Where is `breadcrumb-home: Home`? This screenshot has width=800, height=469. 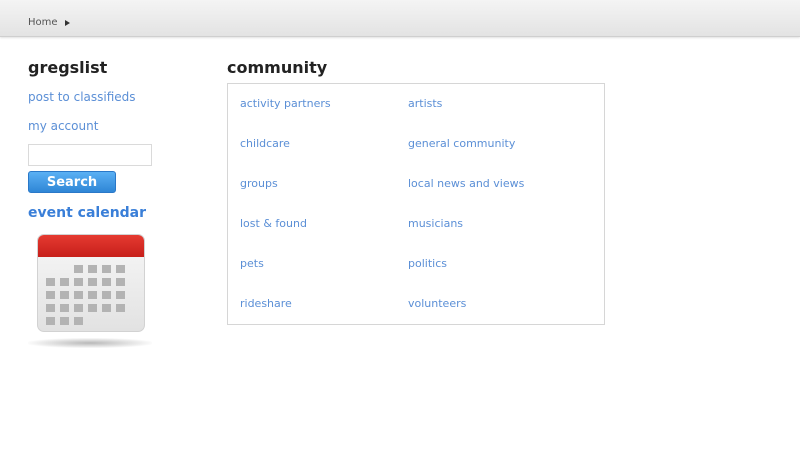 breadcrumb-home: Home is located at coordinates (43, 22).